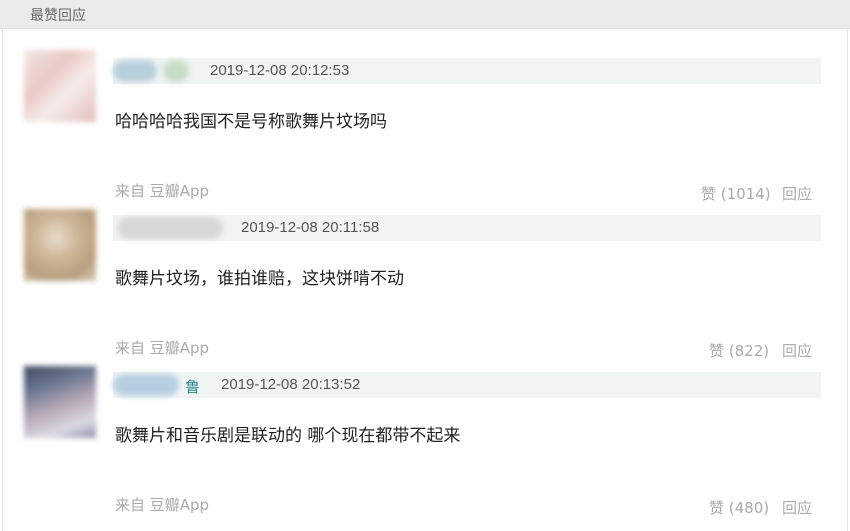 This screenshot has width=850, height=531. Describe the element at coordinates (162, 505) in the screenshot. I see `comment-source: 来自 豆瓣App` at that location.